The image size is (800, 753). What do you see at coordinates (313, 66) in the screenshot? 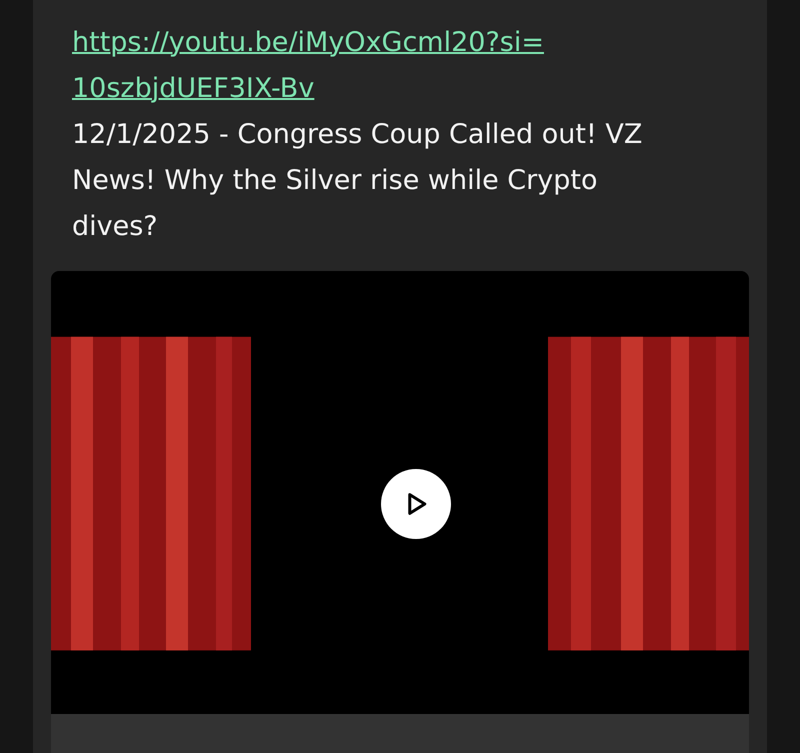
I see `video-link: https://youtu.be/iMyOxGcml20?si=10szbjdUEF3IX-Bv` at bounding box center [313, 66].